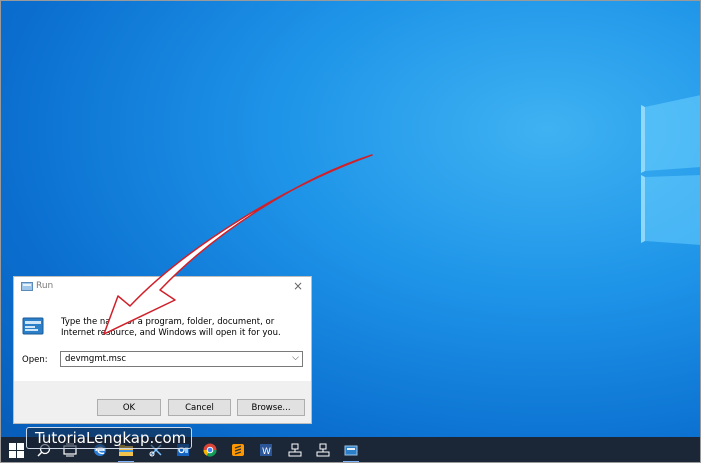  What do you see at coordinates (210, 450) in the screenshot?
I see `chrome-icon` at bounding box center [210, 450].